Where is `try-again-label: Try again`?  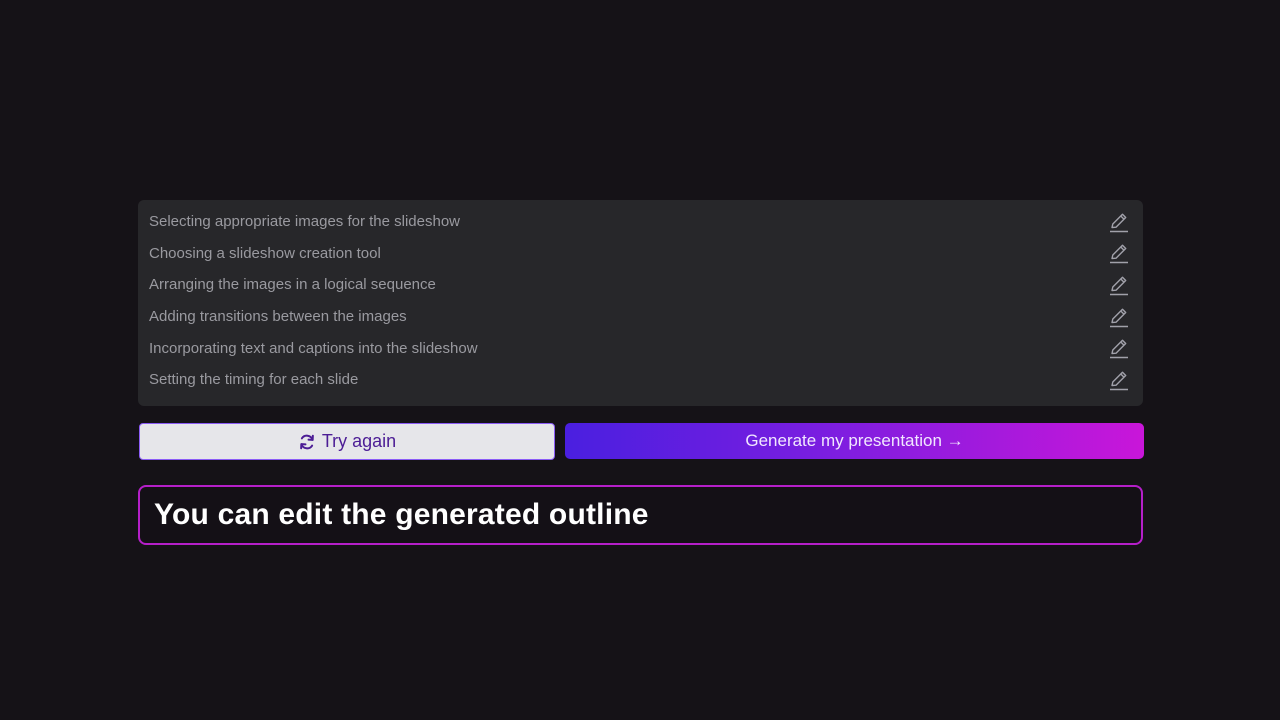
try-again-label: Try again is located at coordinates (359, 441).